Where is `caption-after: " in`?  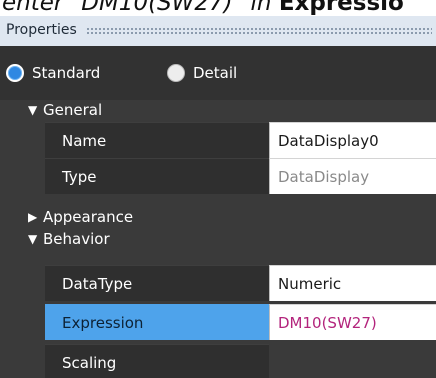 caption-after: " in is located at coordinates (255, 8).